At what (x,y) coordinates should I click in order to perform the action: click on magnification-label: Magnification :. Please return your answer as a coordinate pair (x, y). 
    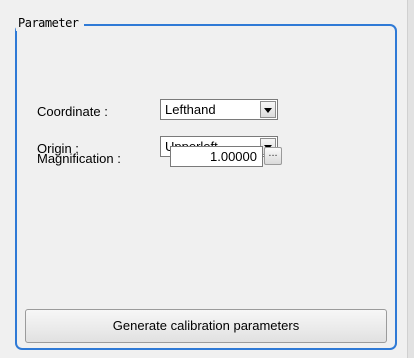
    Looking at the image, I should click on (79, 158).